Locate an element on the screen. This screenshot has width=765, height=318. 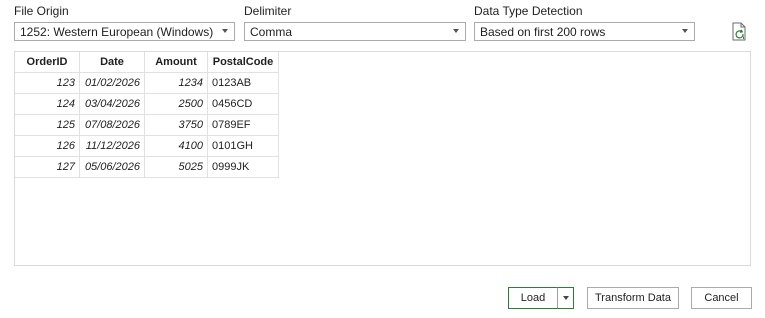
load-options-dropdown is located at coordinates (565, 298).